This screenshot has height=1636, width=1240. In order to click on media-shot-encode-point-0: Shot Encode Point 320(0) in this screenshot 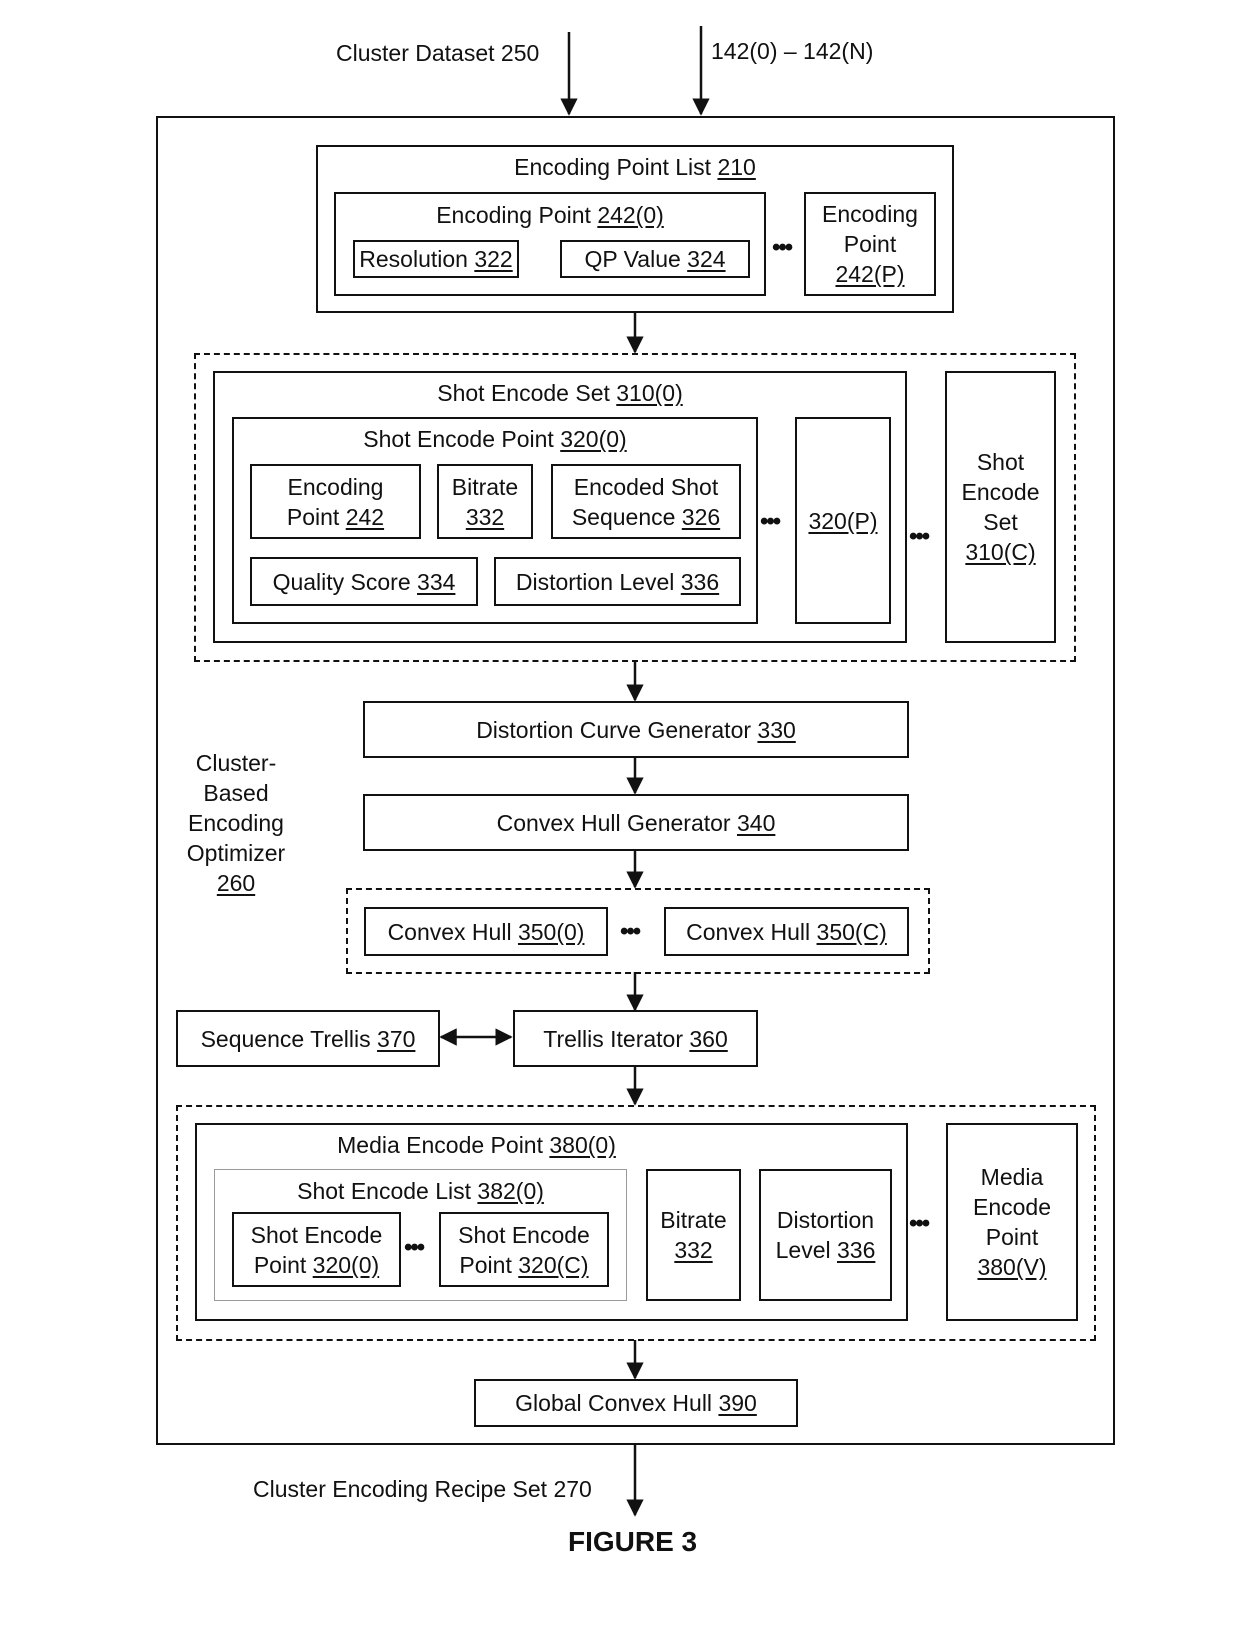, I will do `click(316, 1249)`.